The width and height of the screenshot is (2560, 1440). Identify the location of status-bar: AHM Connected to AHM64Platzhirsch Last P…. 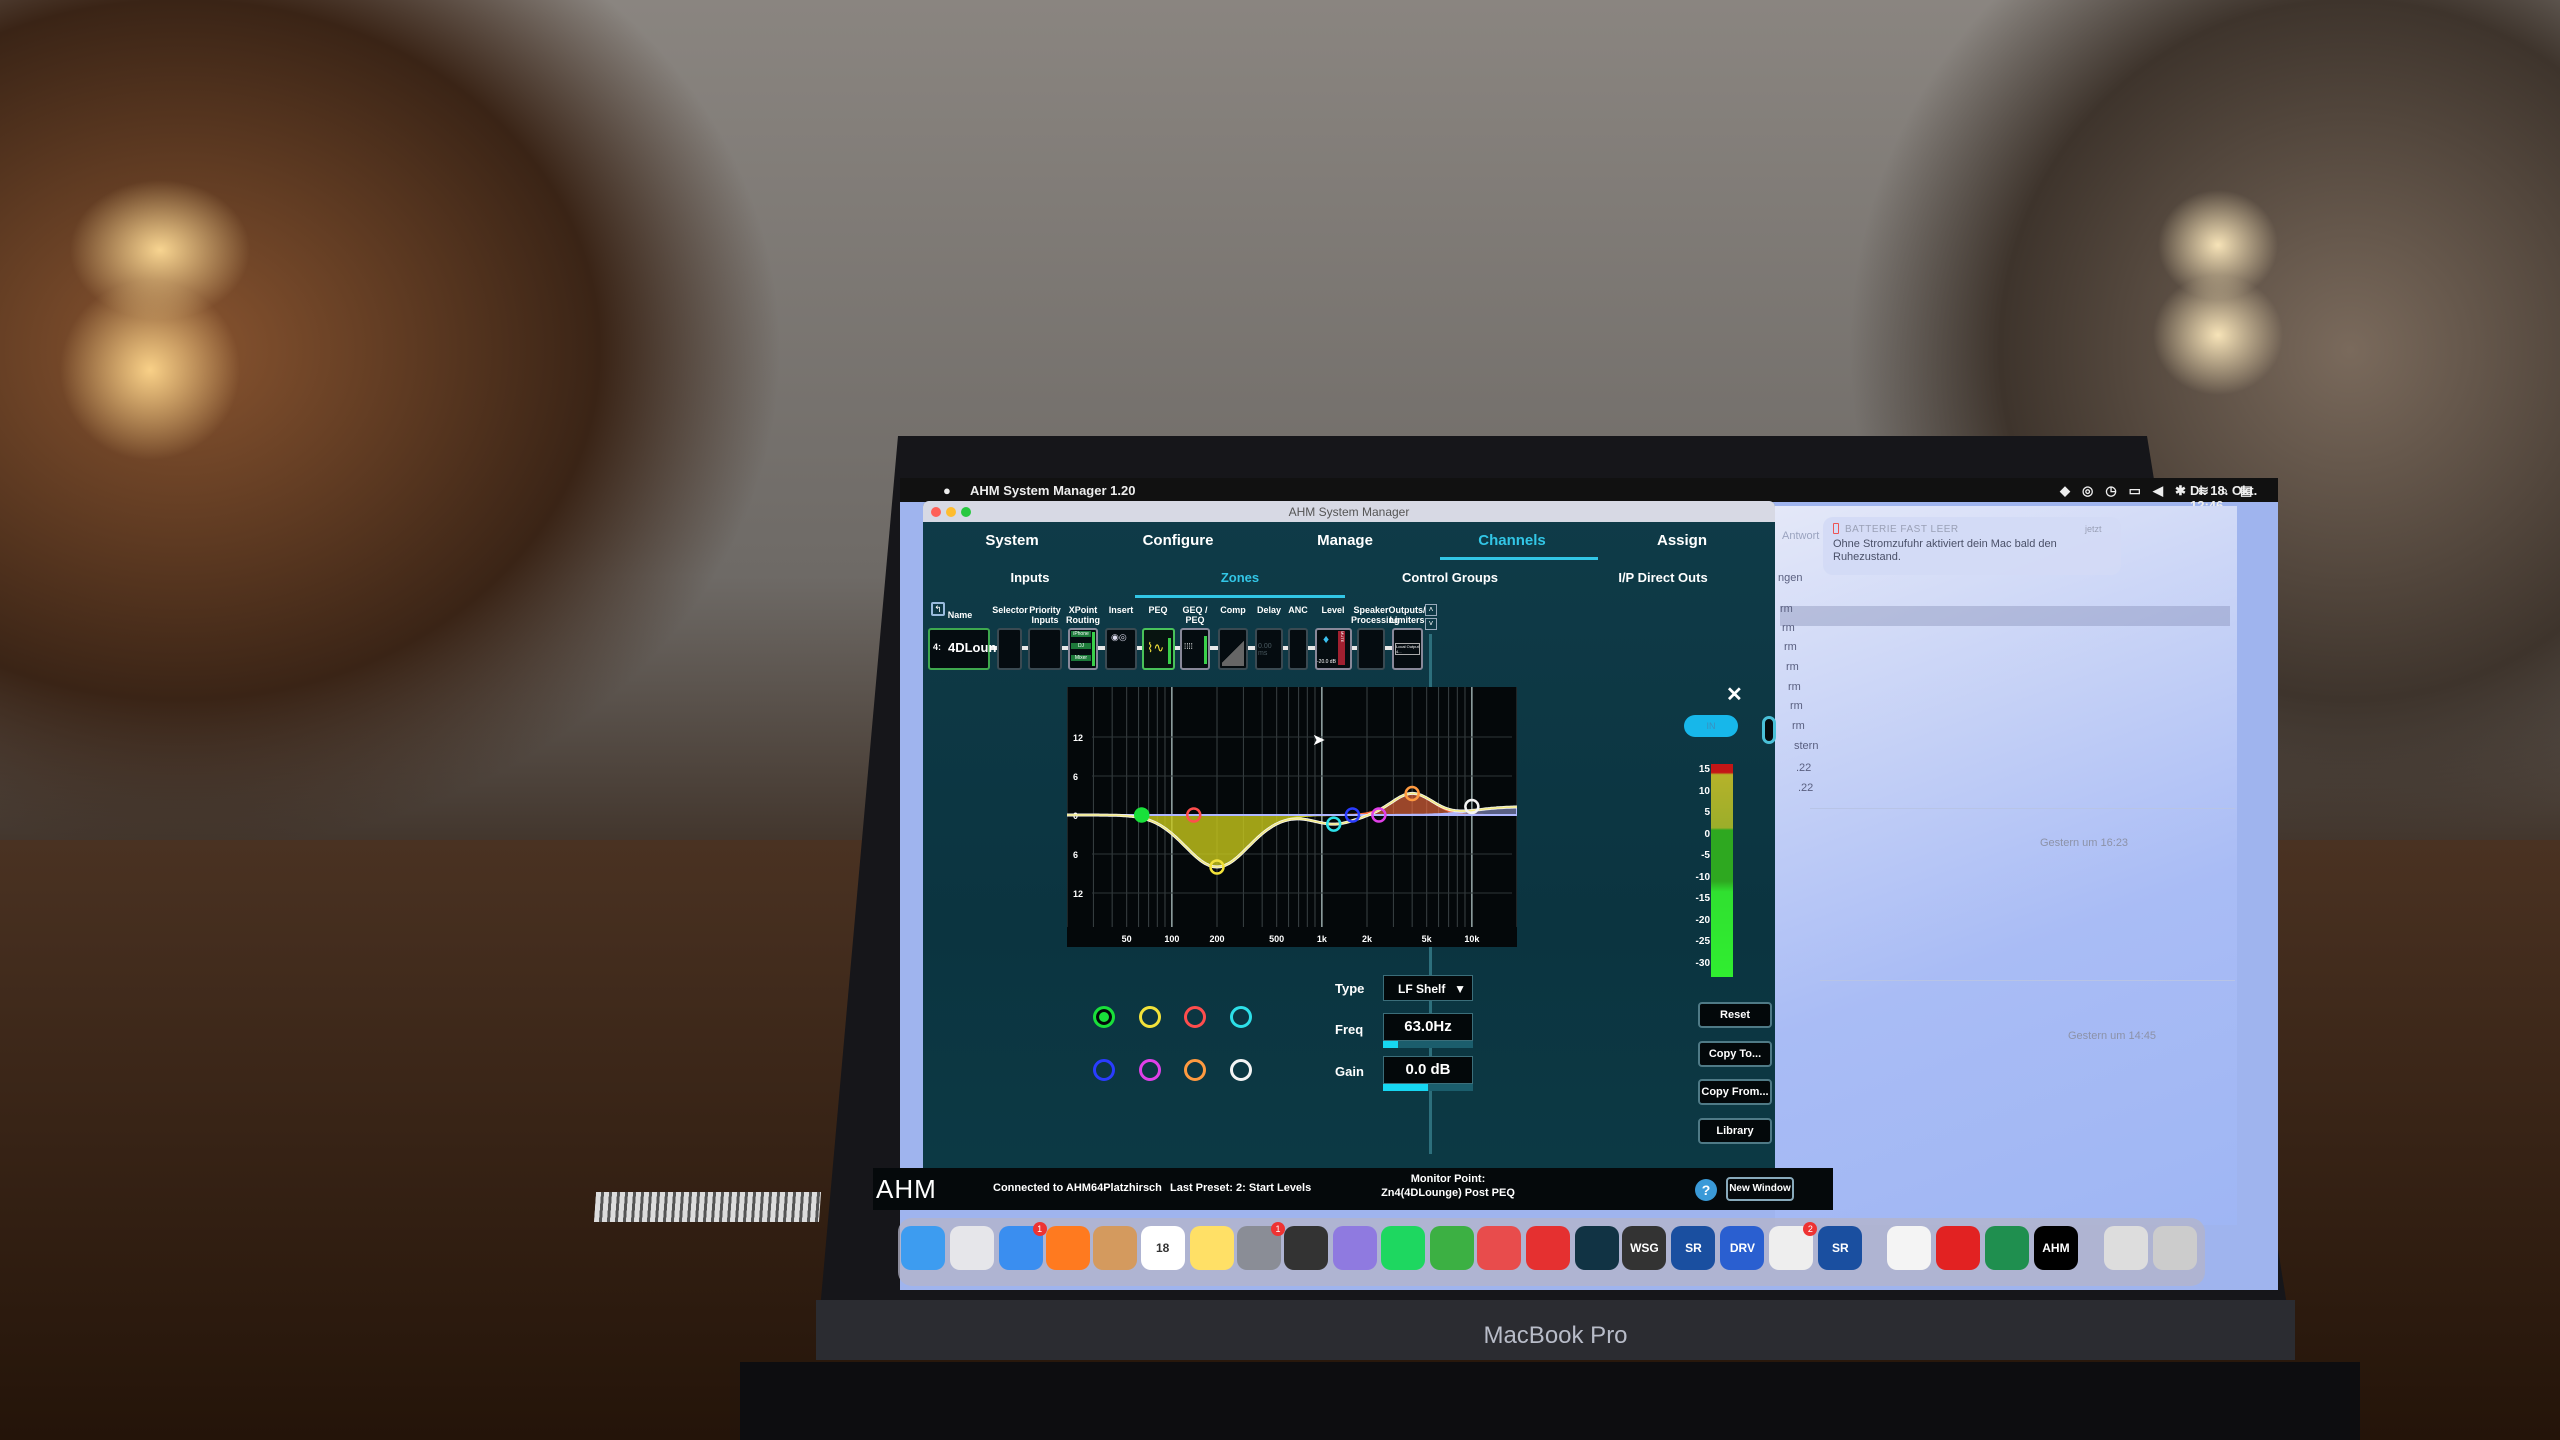
(1353, 1189).